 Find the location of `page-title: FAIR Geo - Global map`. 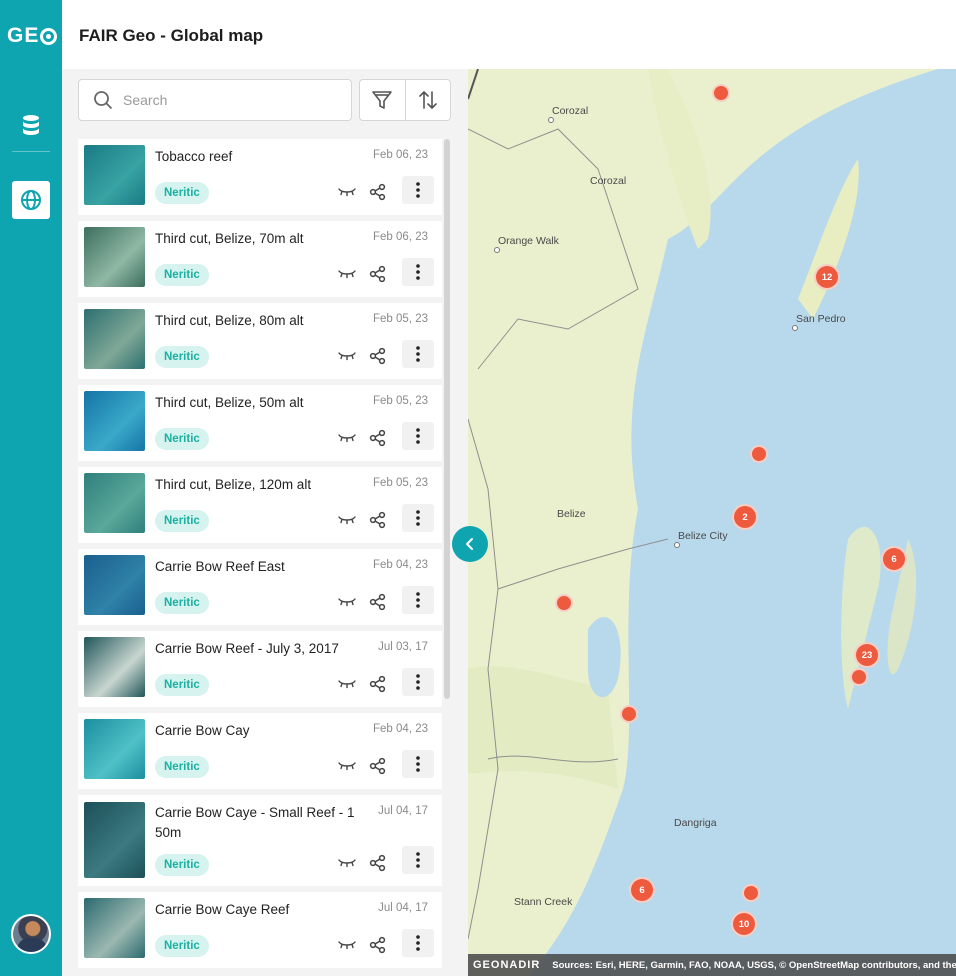

page-title: FAIR Geo - Global map is located at coordinates (171, 35).